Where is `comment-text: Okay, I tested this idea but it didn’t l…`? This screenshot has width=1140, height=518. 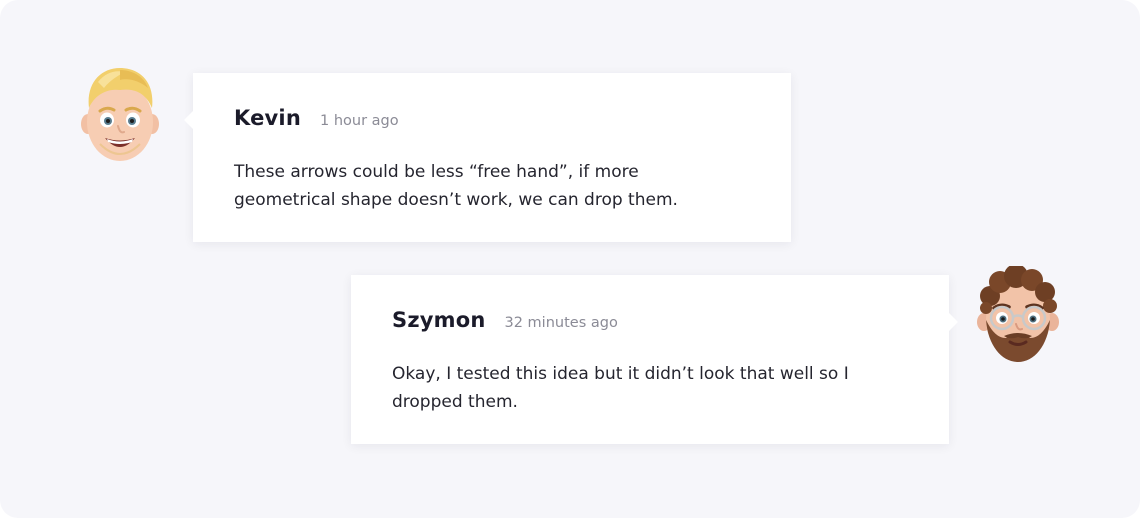 comment-text: Okay, I tested this idea but it didn’t l… is located at coordinates (620, 388).